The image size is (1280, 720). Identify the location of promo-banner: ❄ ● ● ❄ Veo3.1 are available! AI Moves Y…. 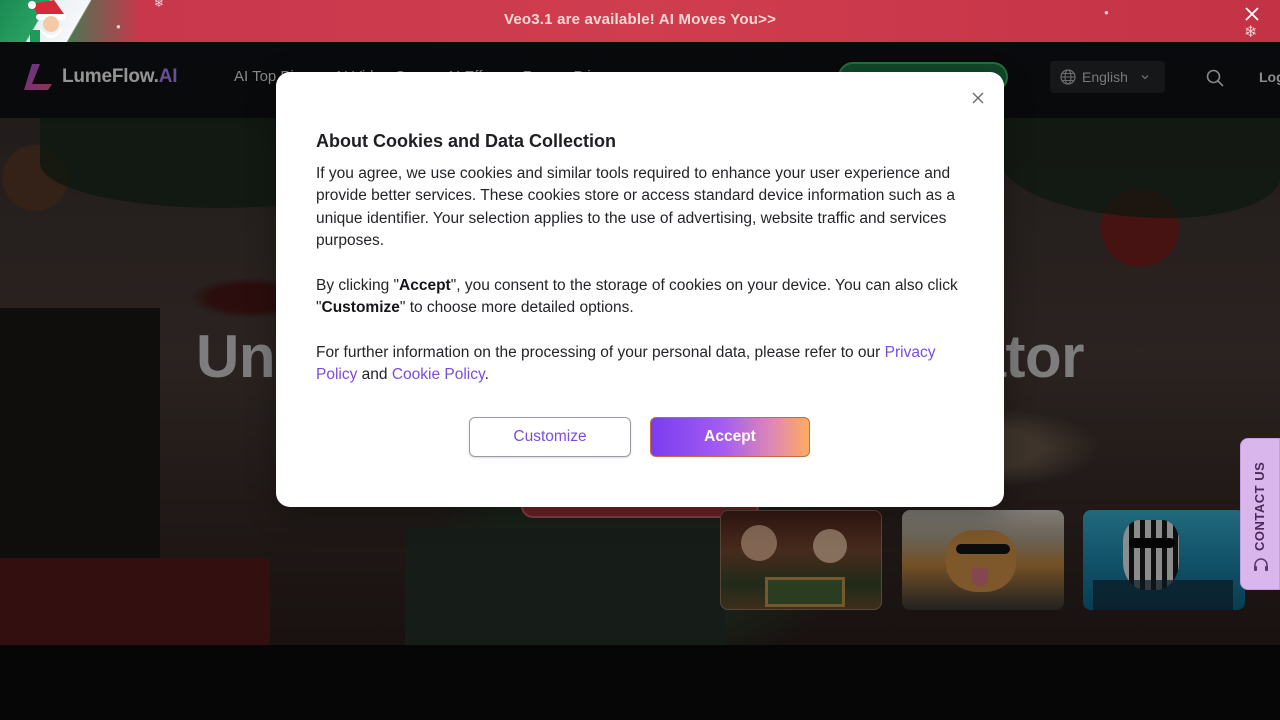
(640, 21).